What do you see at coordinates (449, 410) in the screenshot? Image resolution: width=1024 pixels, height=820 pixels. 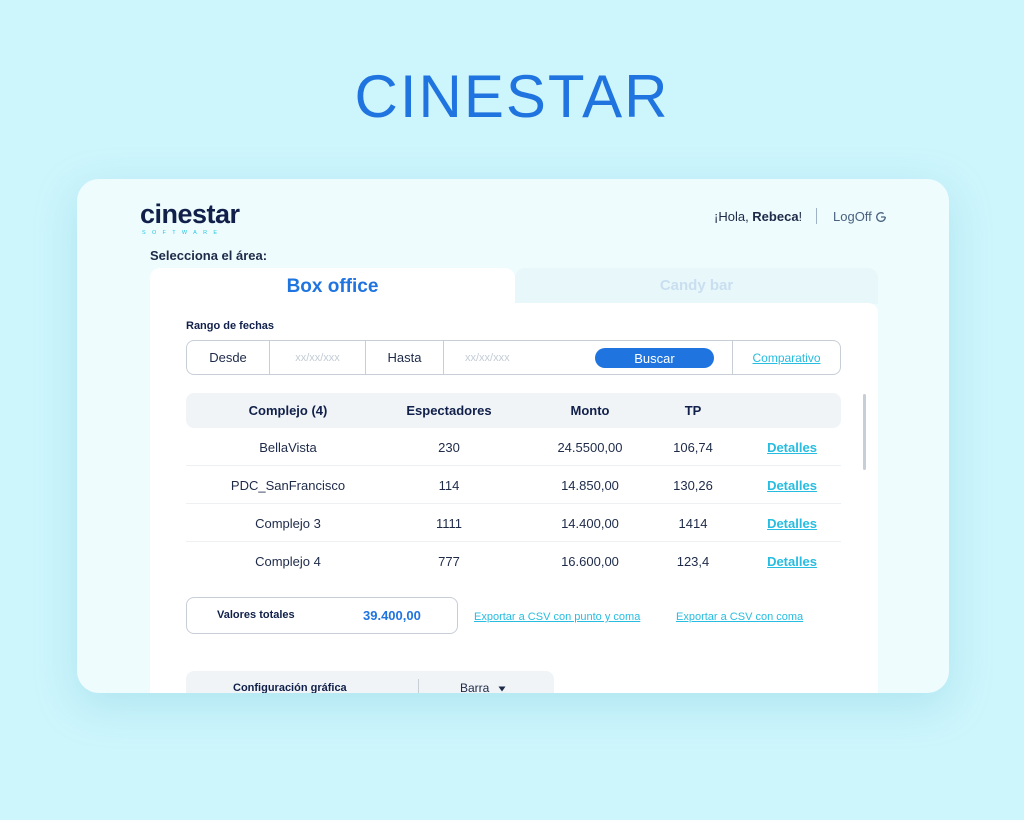 I see `header-espectadores: Espectadores` at bounding box center [449, 410].